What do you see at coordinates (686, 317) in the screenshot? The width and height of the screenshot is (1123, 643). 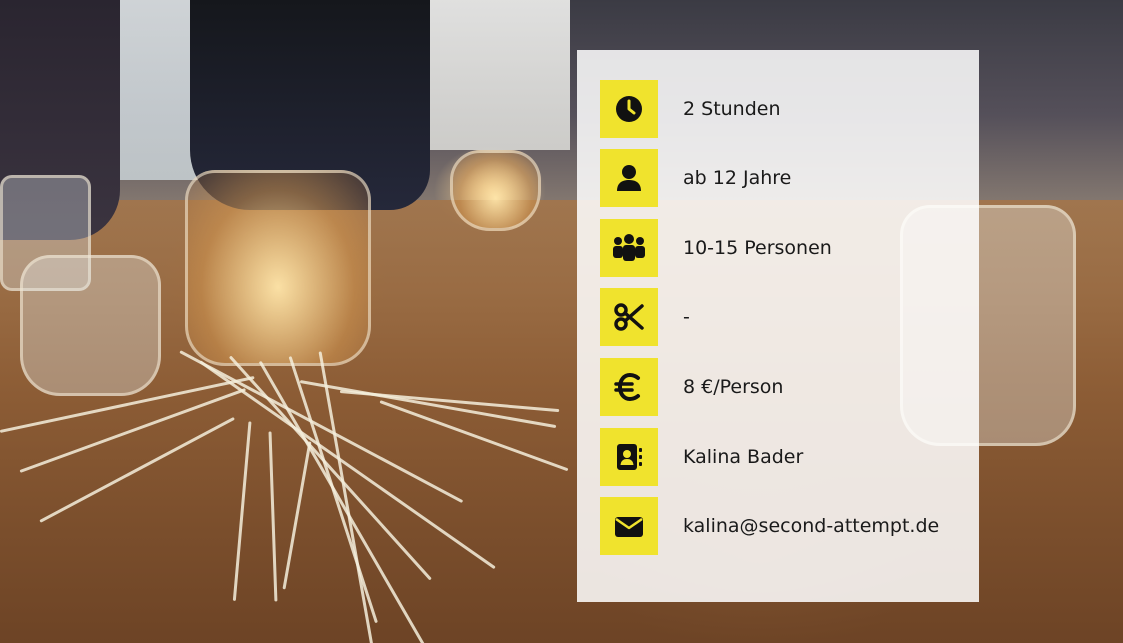 I see `materials-text: -` at bounding box center [686, 317].